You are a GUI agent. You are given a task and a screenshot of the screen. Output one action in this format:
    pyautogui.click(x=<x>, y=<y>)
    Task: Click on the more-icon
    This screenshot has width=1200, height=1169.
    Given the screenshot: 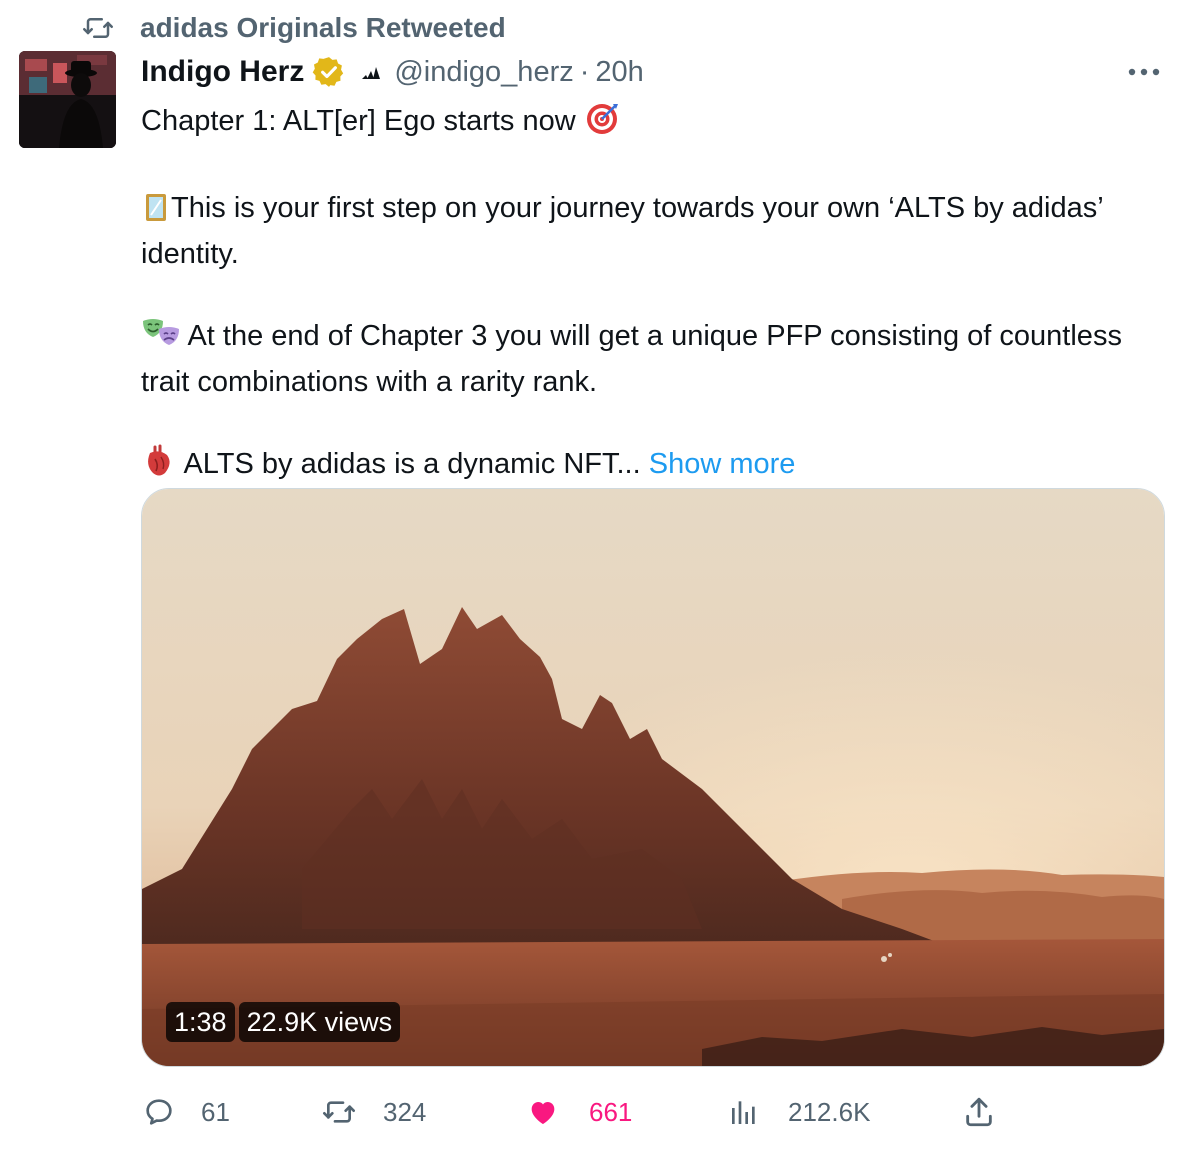 What is the action you would take?
    pyautogui.click(x=1144, y=72)
    